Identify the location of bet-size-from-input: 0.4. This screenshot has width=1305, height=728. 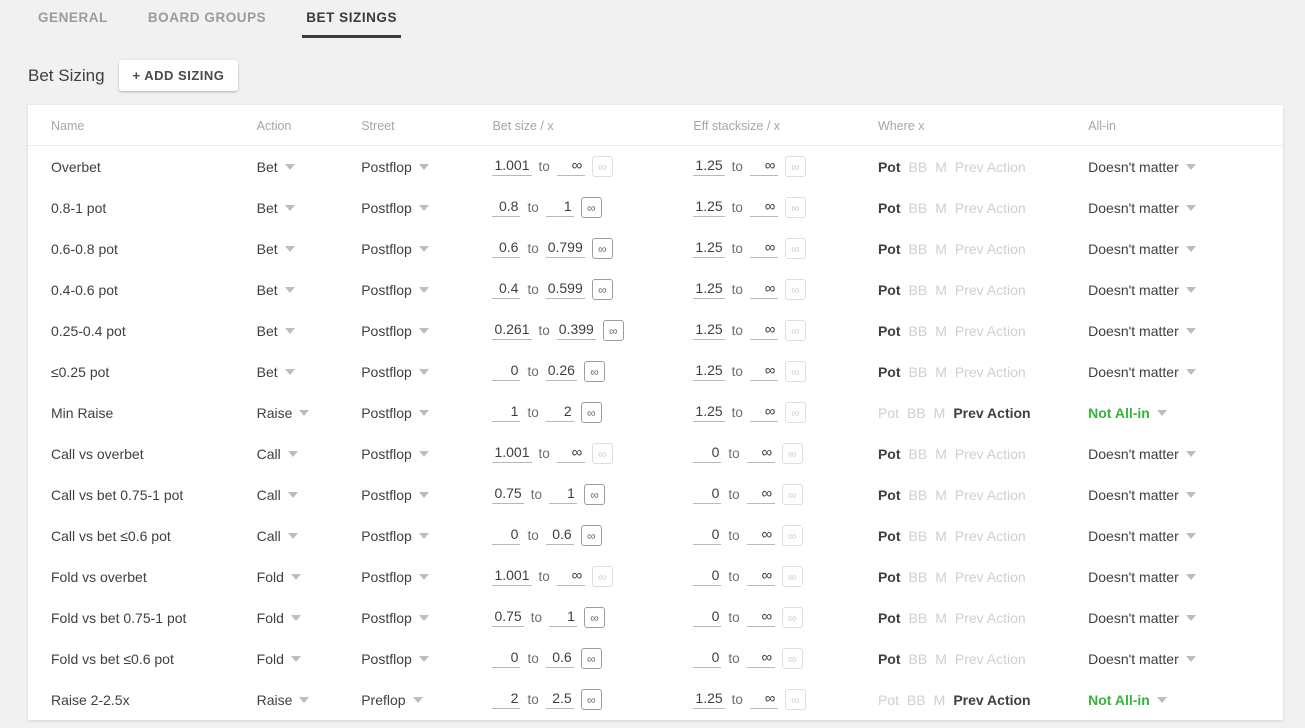
(506, 289).